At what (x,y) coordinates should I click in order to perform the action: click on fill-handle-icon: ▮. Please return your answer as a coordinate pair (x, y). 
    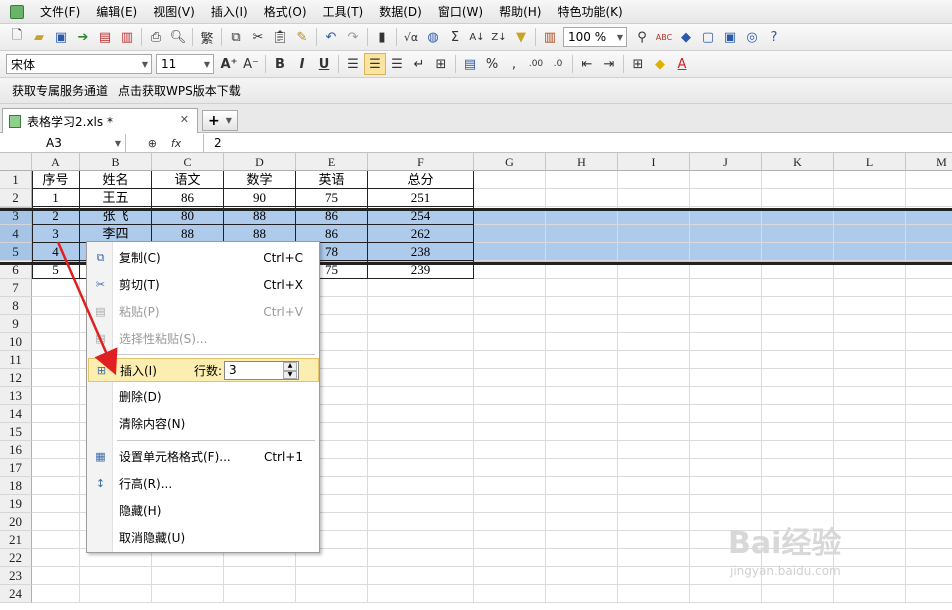
    Looking at the image, I should click on (382, 37).